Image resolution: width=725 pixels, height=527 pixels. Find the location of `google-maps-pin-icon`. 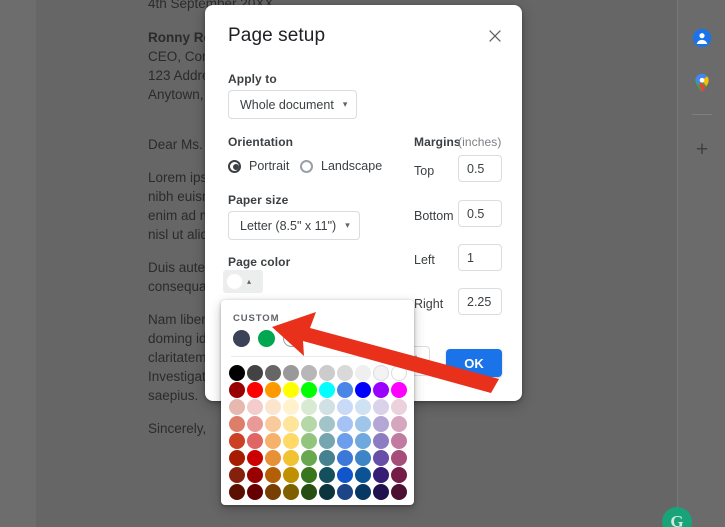

google-maps-pin-icon is located at coordinates (702, 83).